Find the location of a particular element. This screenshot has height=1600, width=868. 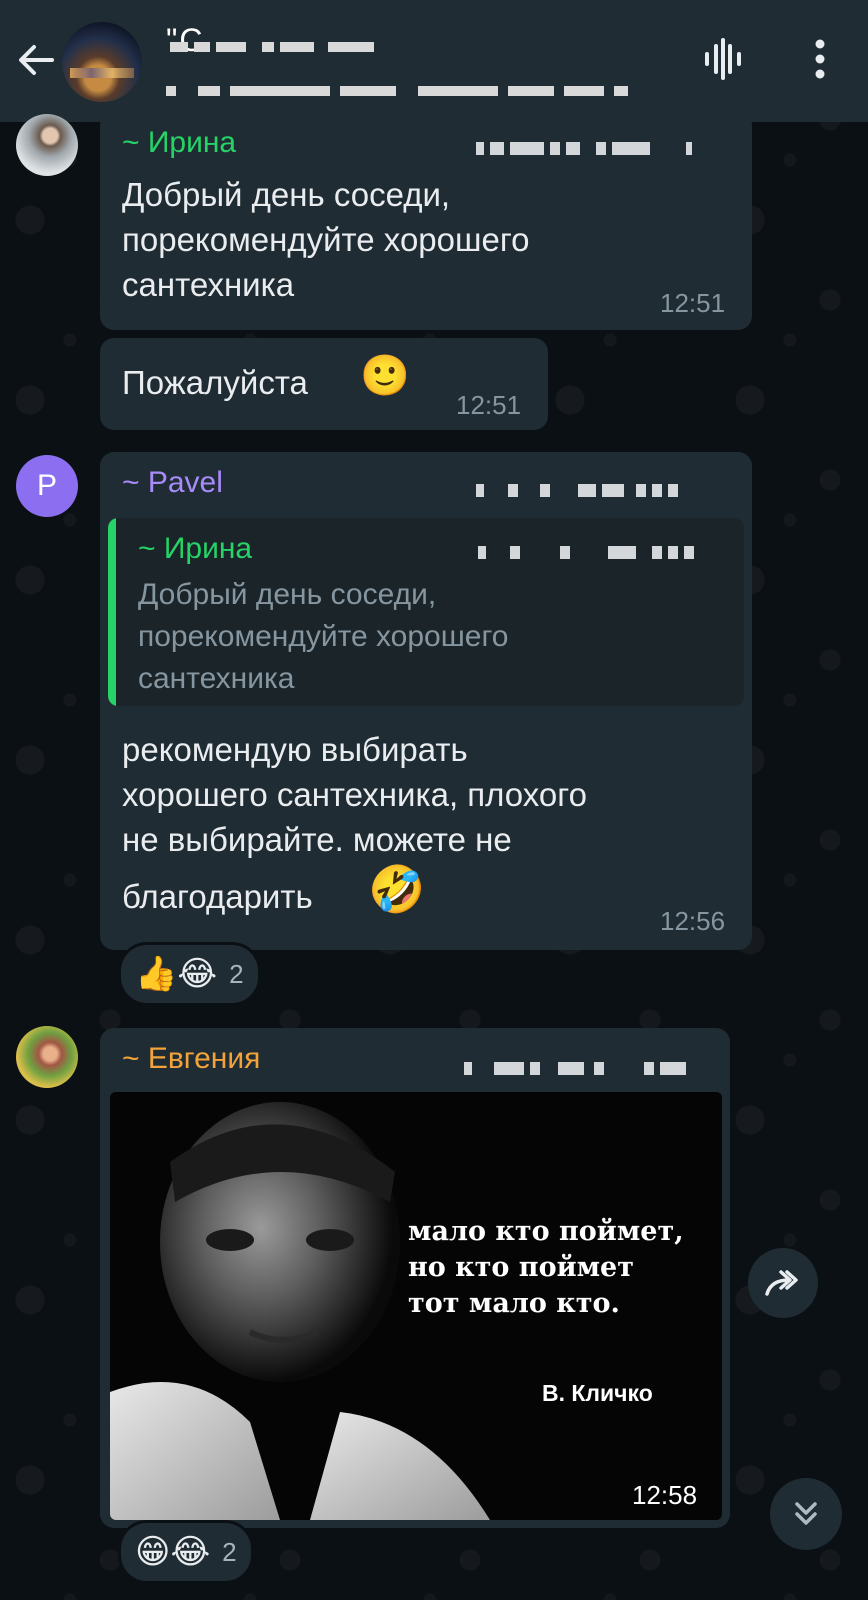

message-text: благодарить is located at coordinates (217, 896).